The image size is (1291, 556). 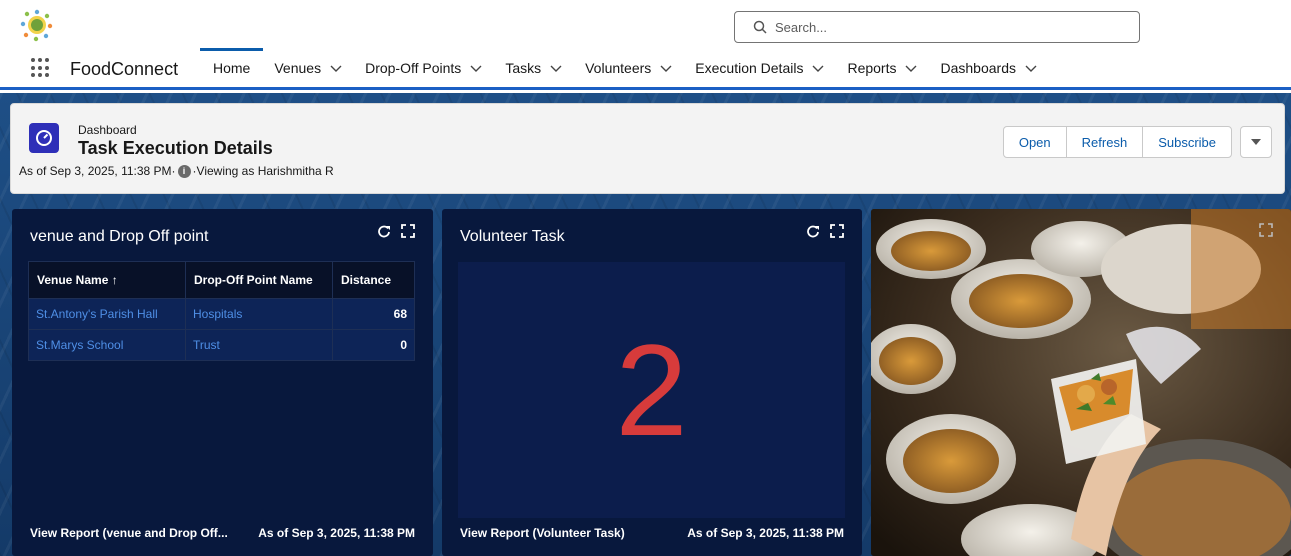 I want to click on column-header-drop-off: Drop-Off Point Name, so click(x=259, y=280).